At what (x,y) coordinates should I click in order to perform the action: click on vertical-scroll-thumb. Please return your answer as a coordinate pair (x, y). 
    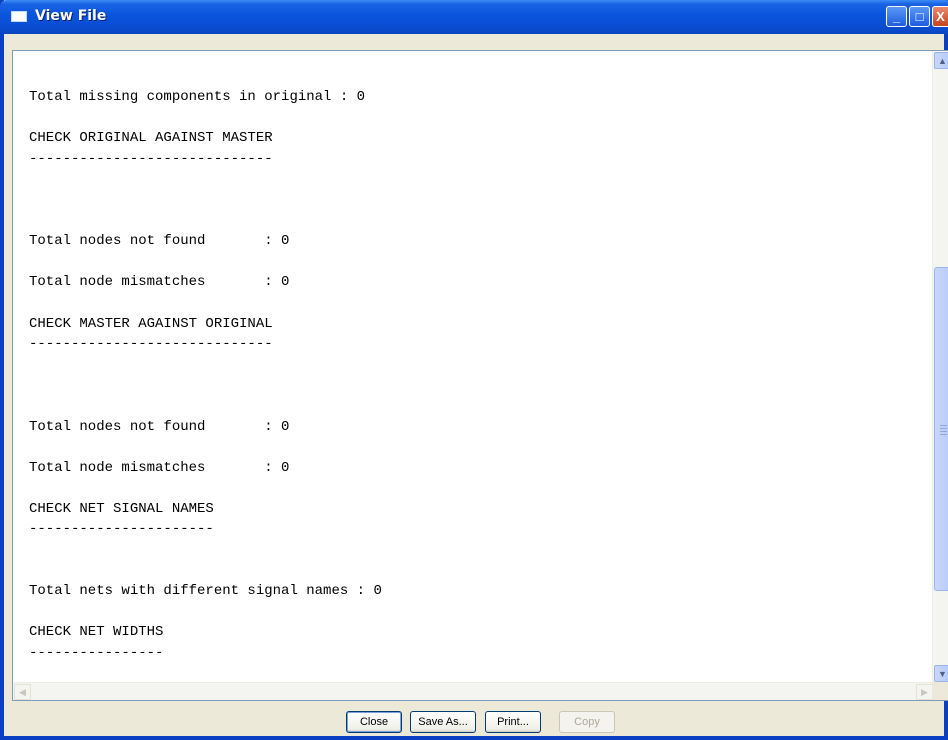
    Looking at the image, I should click on (941, 429).